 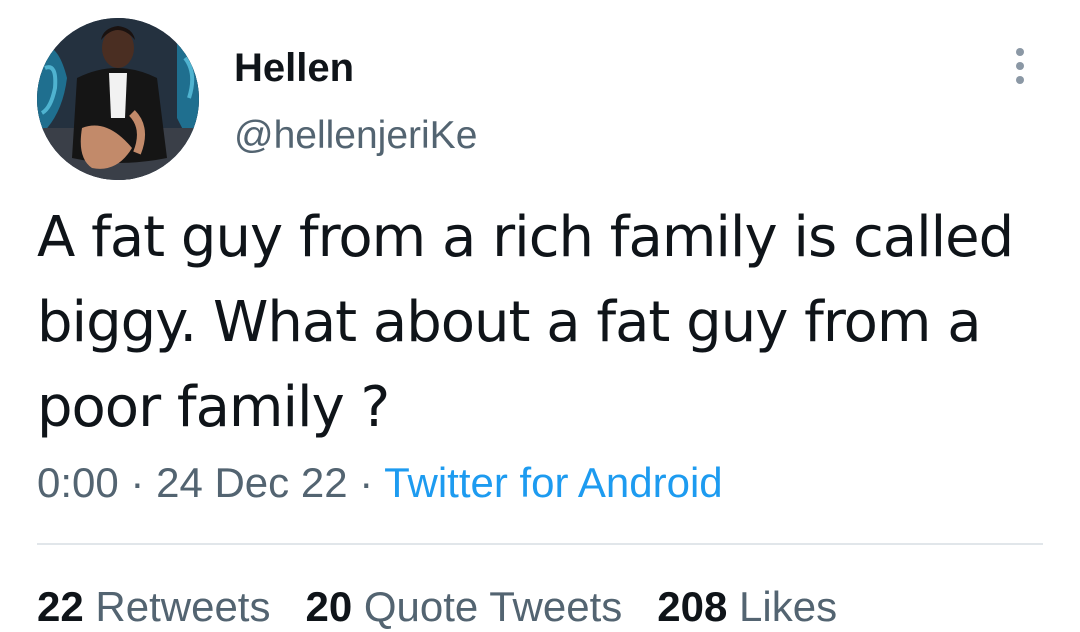 What do you see at coordinates (540, 544) in the screenshot?
I see `divider` at bounding box center [540, 544].